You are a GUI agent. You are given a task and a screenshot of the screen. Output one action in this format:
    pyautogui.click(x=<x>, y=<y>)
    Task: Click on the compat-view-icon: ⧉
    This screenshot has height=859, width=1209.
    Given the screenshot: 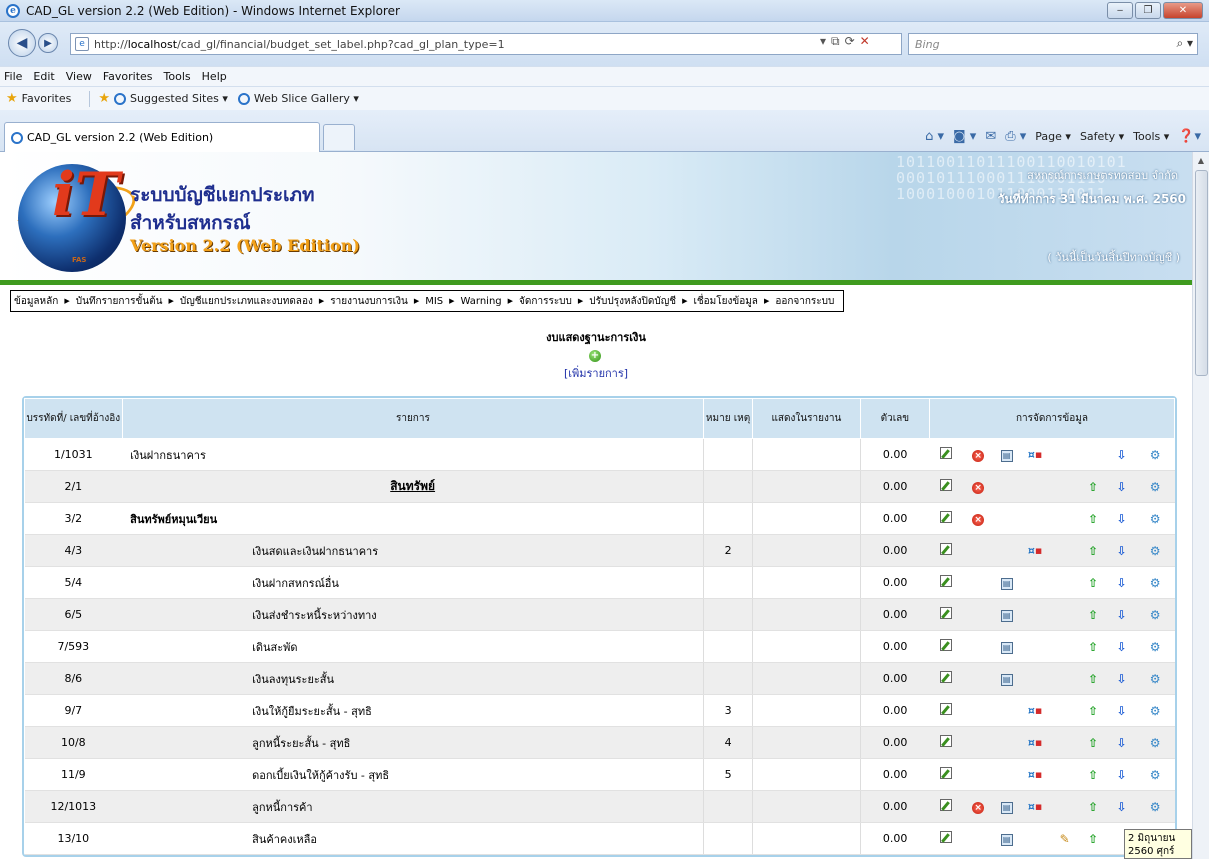 What is the action you would take?
    pyautogui.click(x=835, y=41)
    